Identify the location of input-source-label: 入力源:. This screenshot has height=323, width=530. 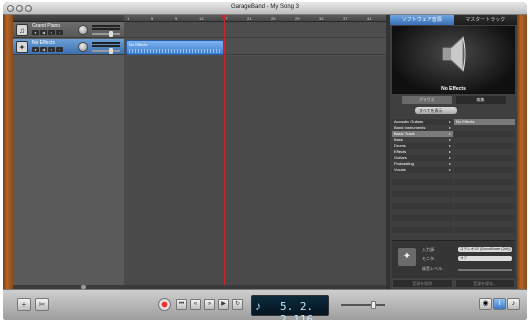
(429, 249).